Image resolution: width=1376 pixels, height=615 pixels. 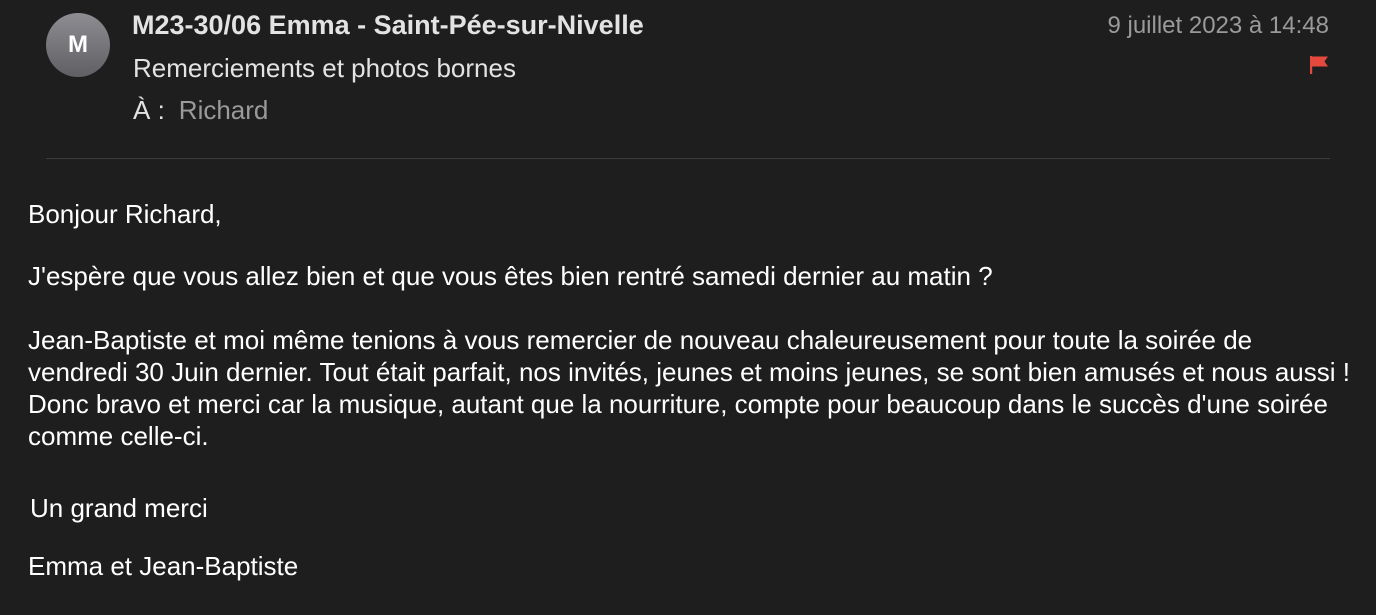 I want to click on signature: Emma et Jean-Baptiste, so click(x=163, y=566).